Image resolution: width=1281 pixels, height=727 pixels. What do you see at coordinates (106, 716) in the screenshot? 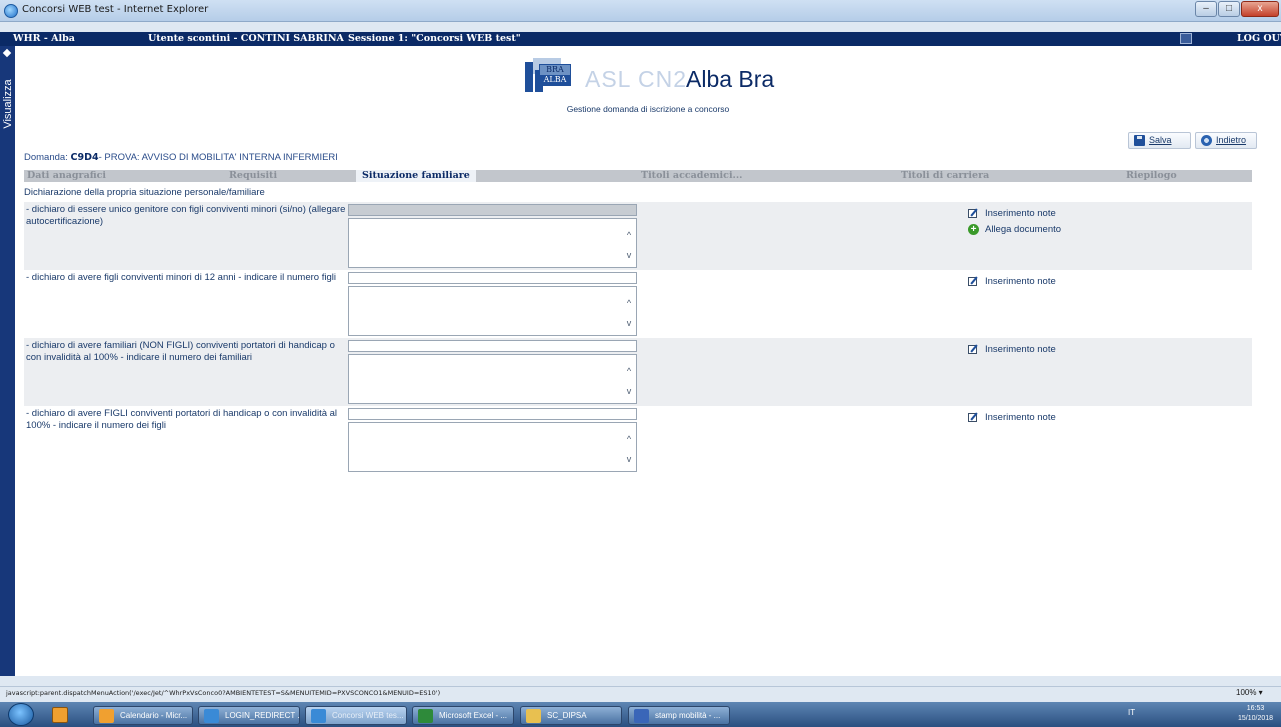
I see `outlook-icon` at bounding box center [106, 716].